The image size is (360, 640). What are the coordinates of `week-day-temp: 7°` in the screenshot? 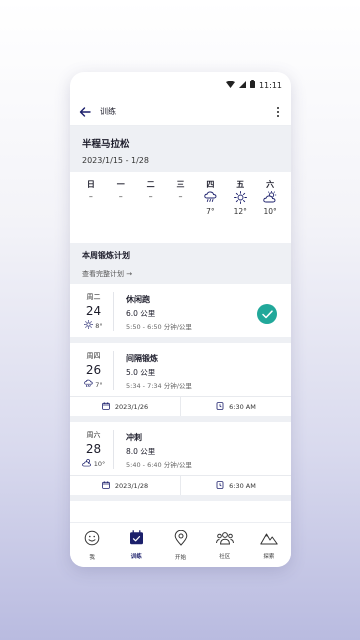 It's located at (210, 211).